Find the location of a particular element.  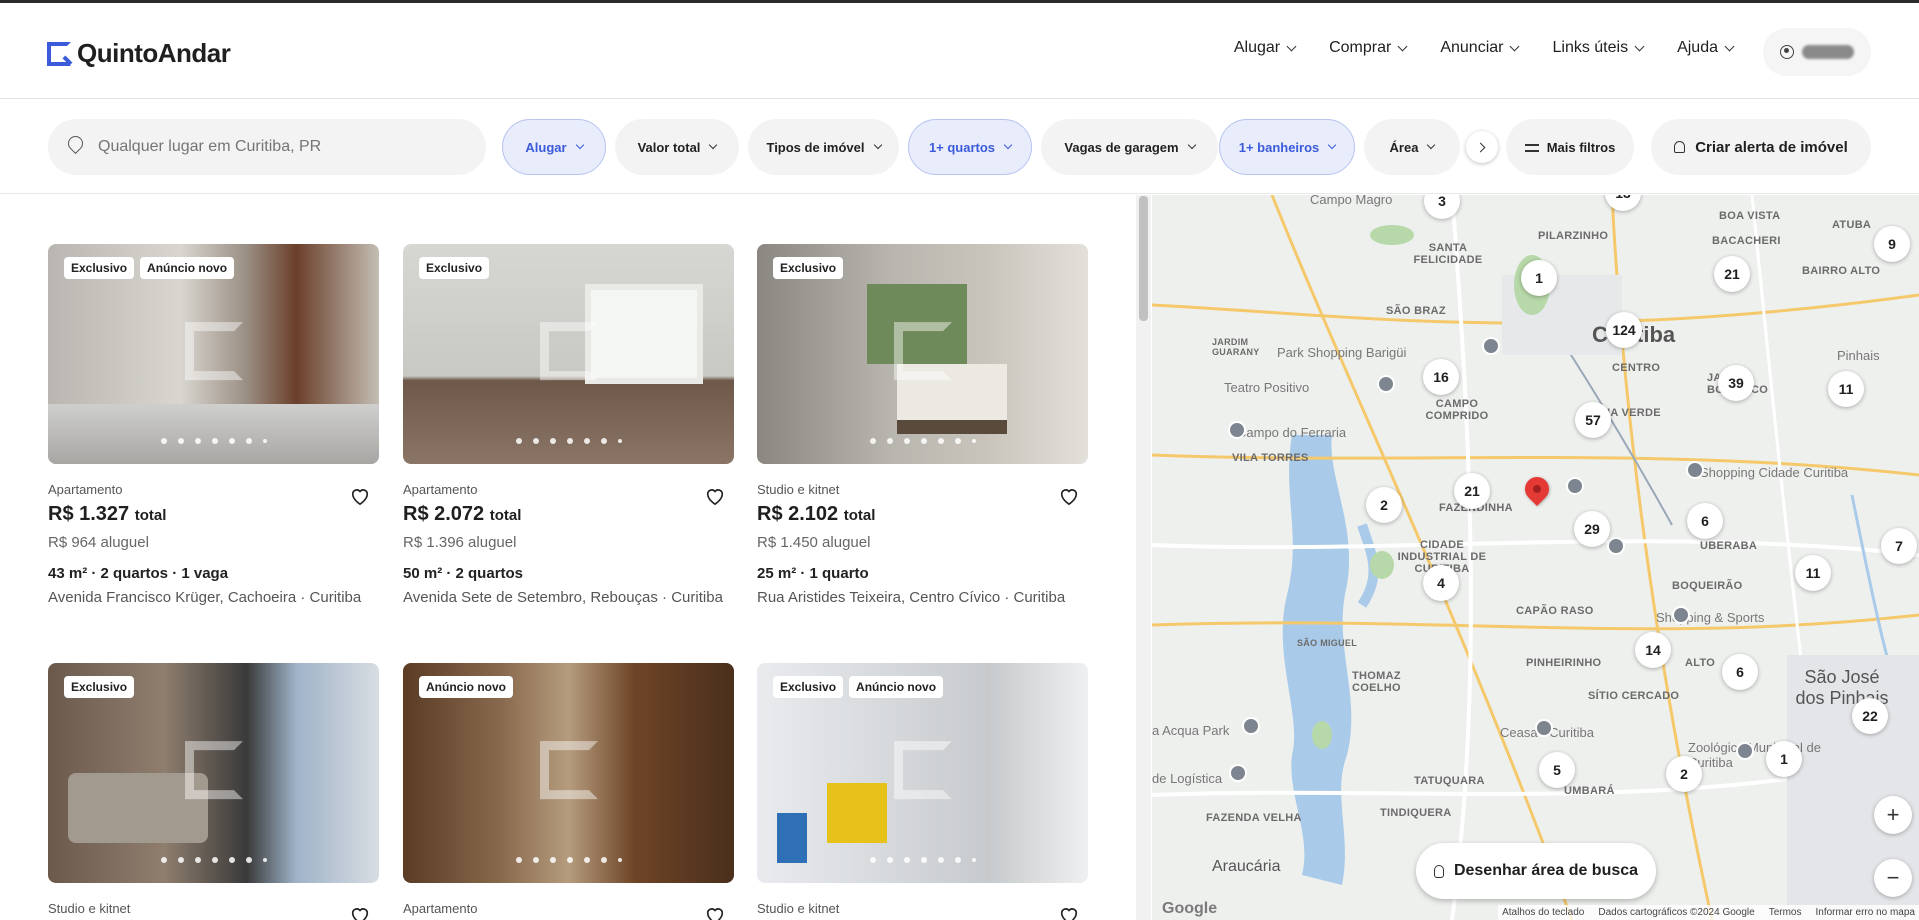

map-cluster-marker: 22 is located at coordinates (1870, 716).